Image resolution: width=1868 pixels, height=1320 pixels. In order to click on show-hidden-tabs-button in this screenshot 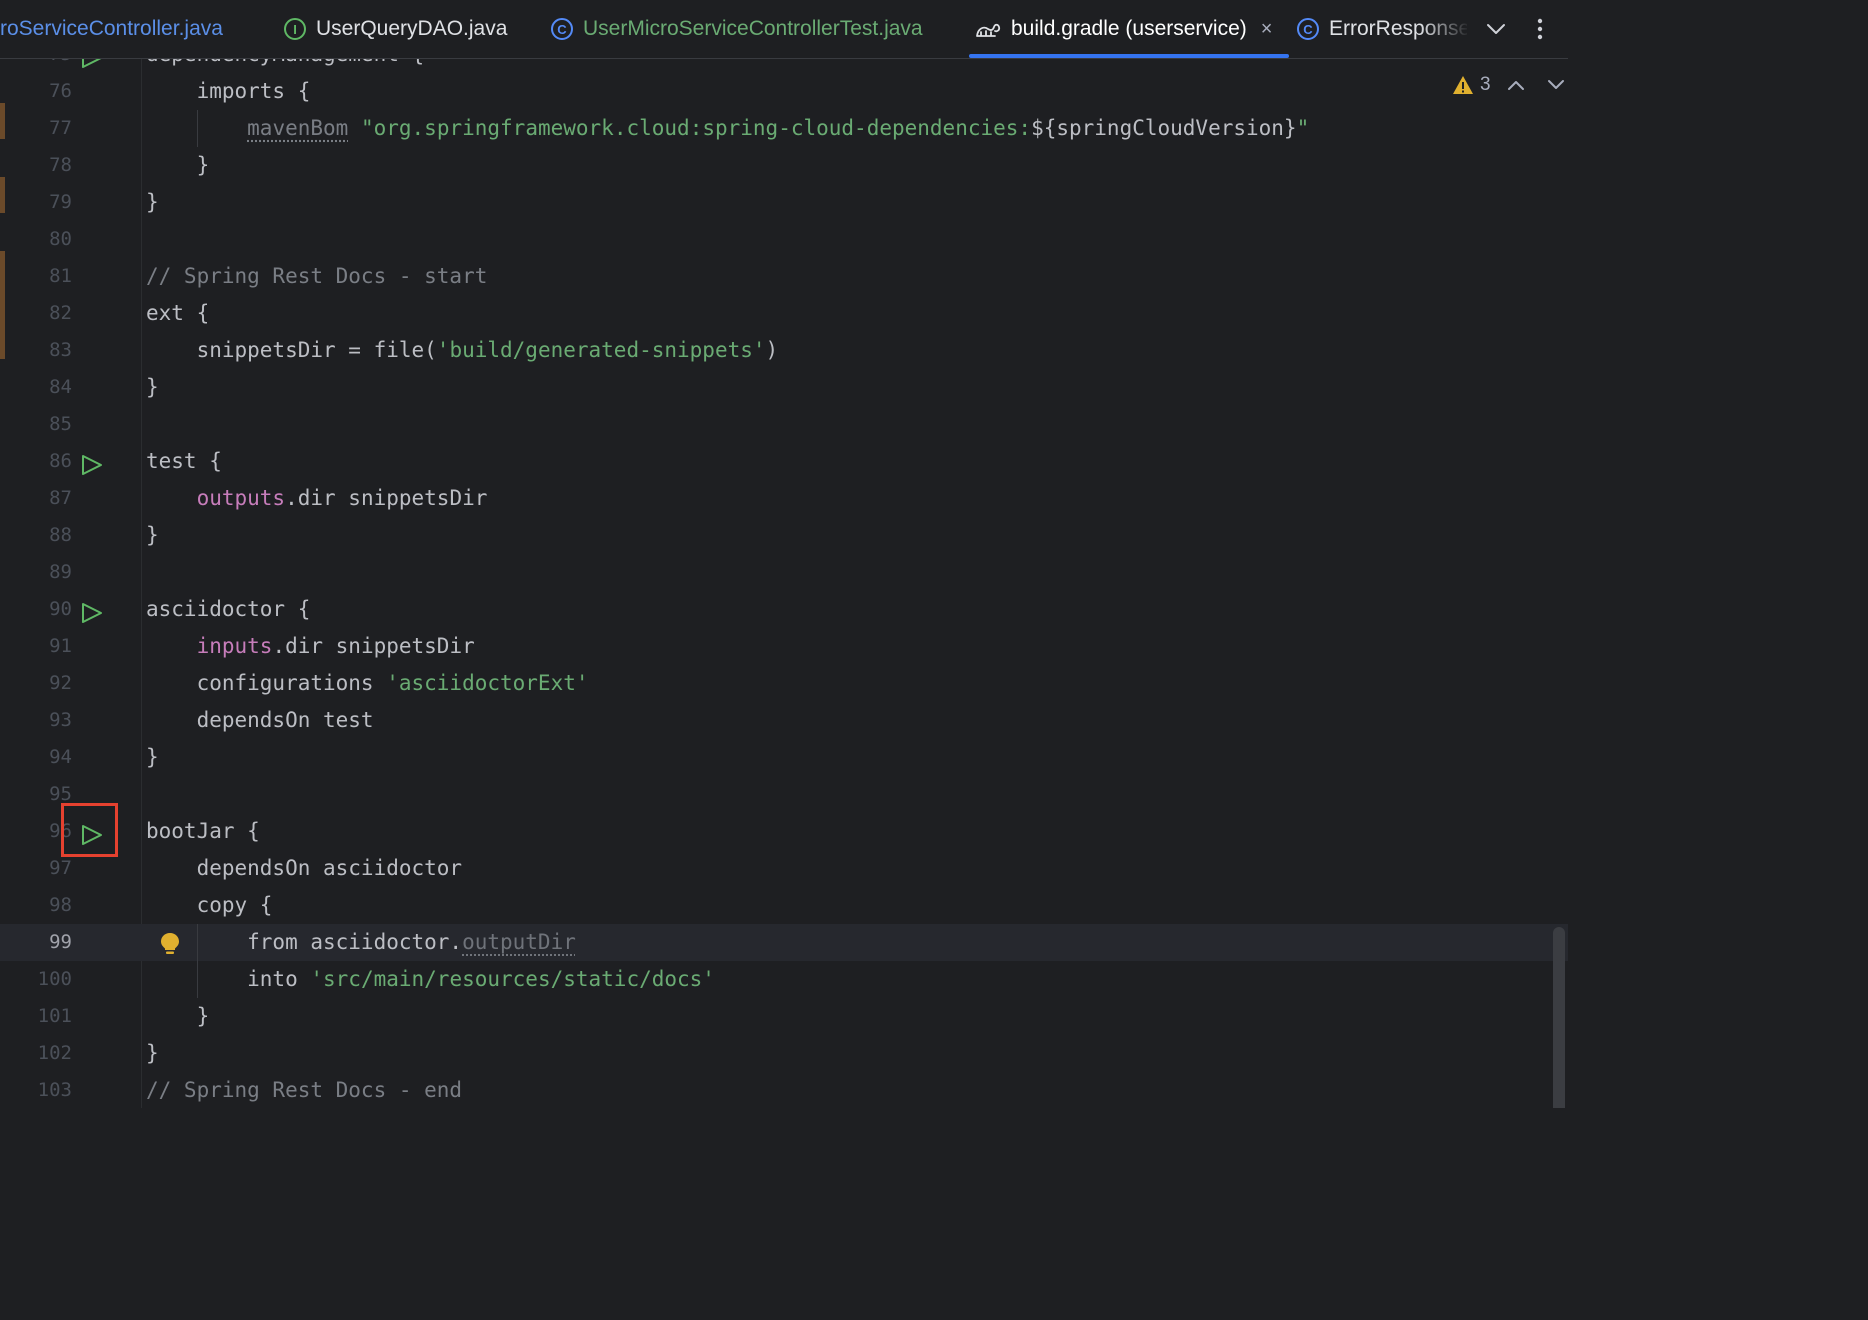, I will do `click(1496, 29)`.